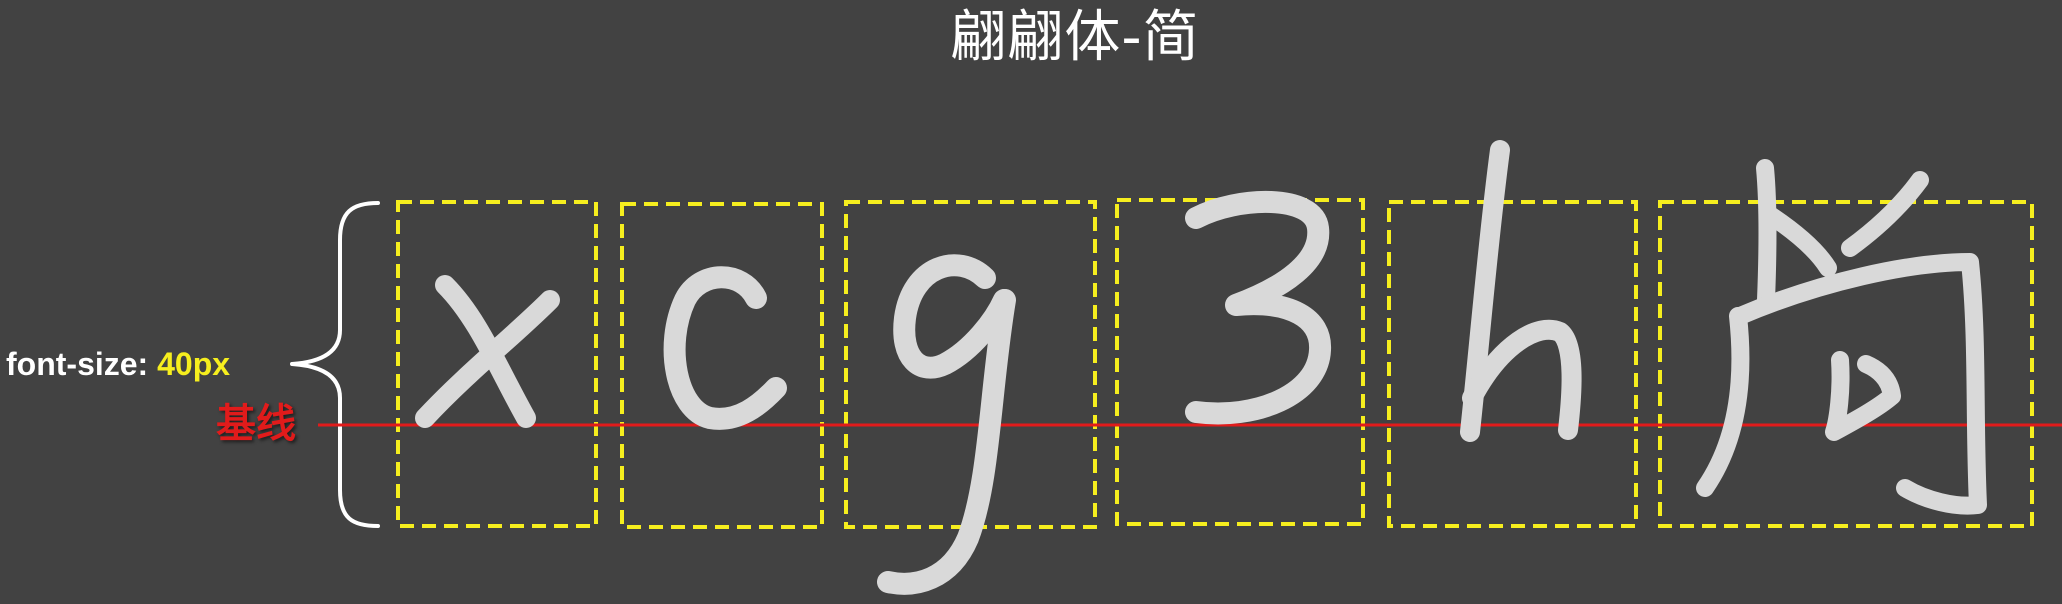  I want to click on em-box-h, so click(1512, 364).